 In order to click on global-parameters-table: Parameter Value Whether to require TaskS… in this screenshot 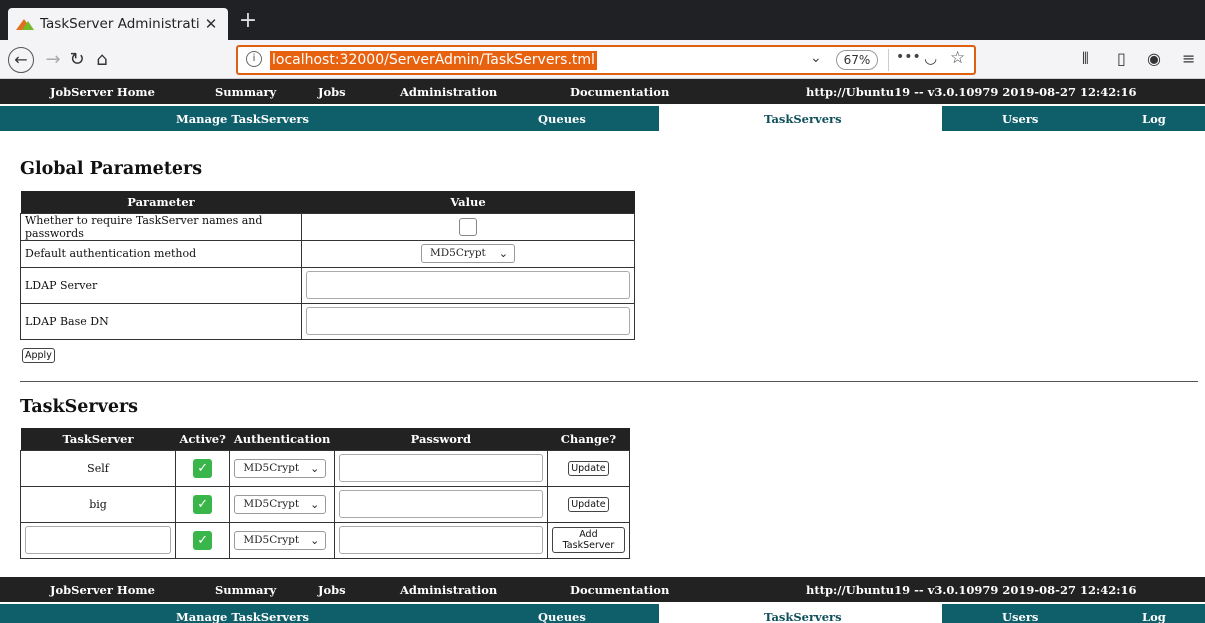, I will do `click(327, 265)`.